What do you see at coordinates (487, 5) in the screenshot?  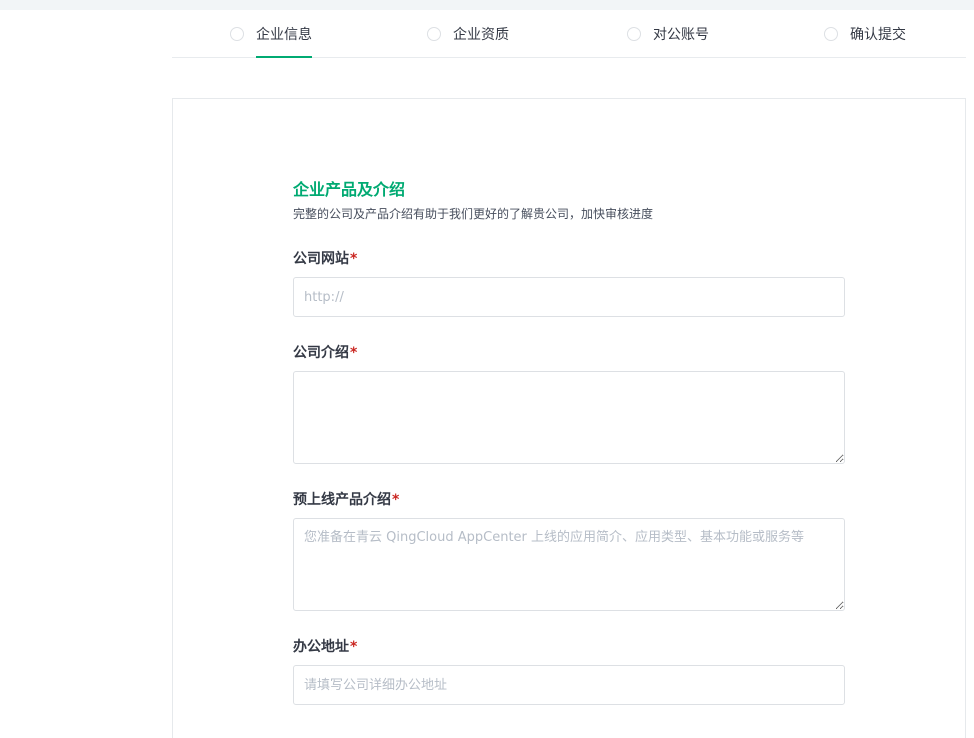 I see `top-strip` at bounding box center [487, 5].